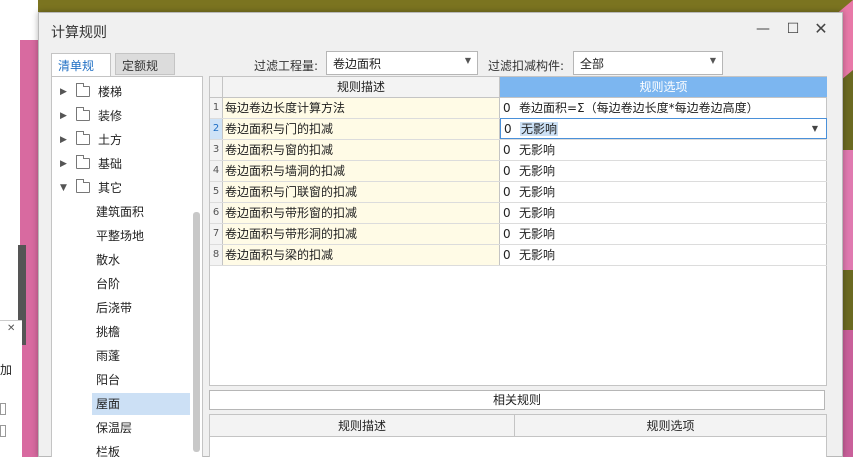 The width and height of the screenshot is (853, 457). What do you see at coordinates (216, 255) in the screenshot?
I see `row-number: 8` at bounding box center [216, 255].